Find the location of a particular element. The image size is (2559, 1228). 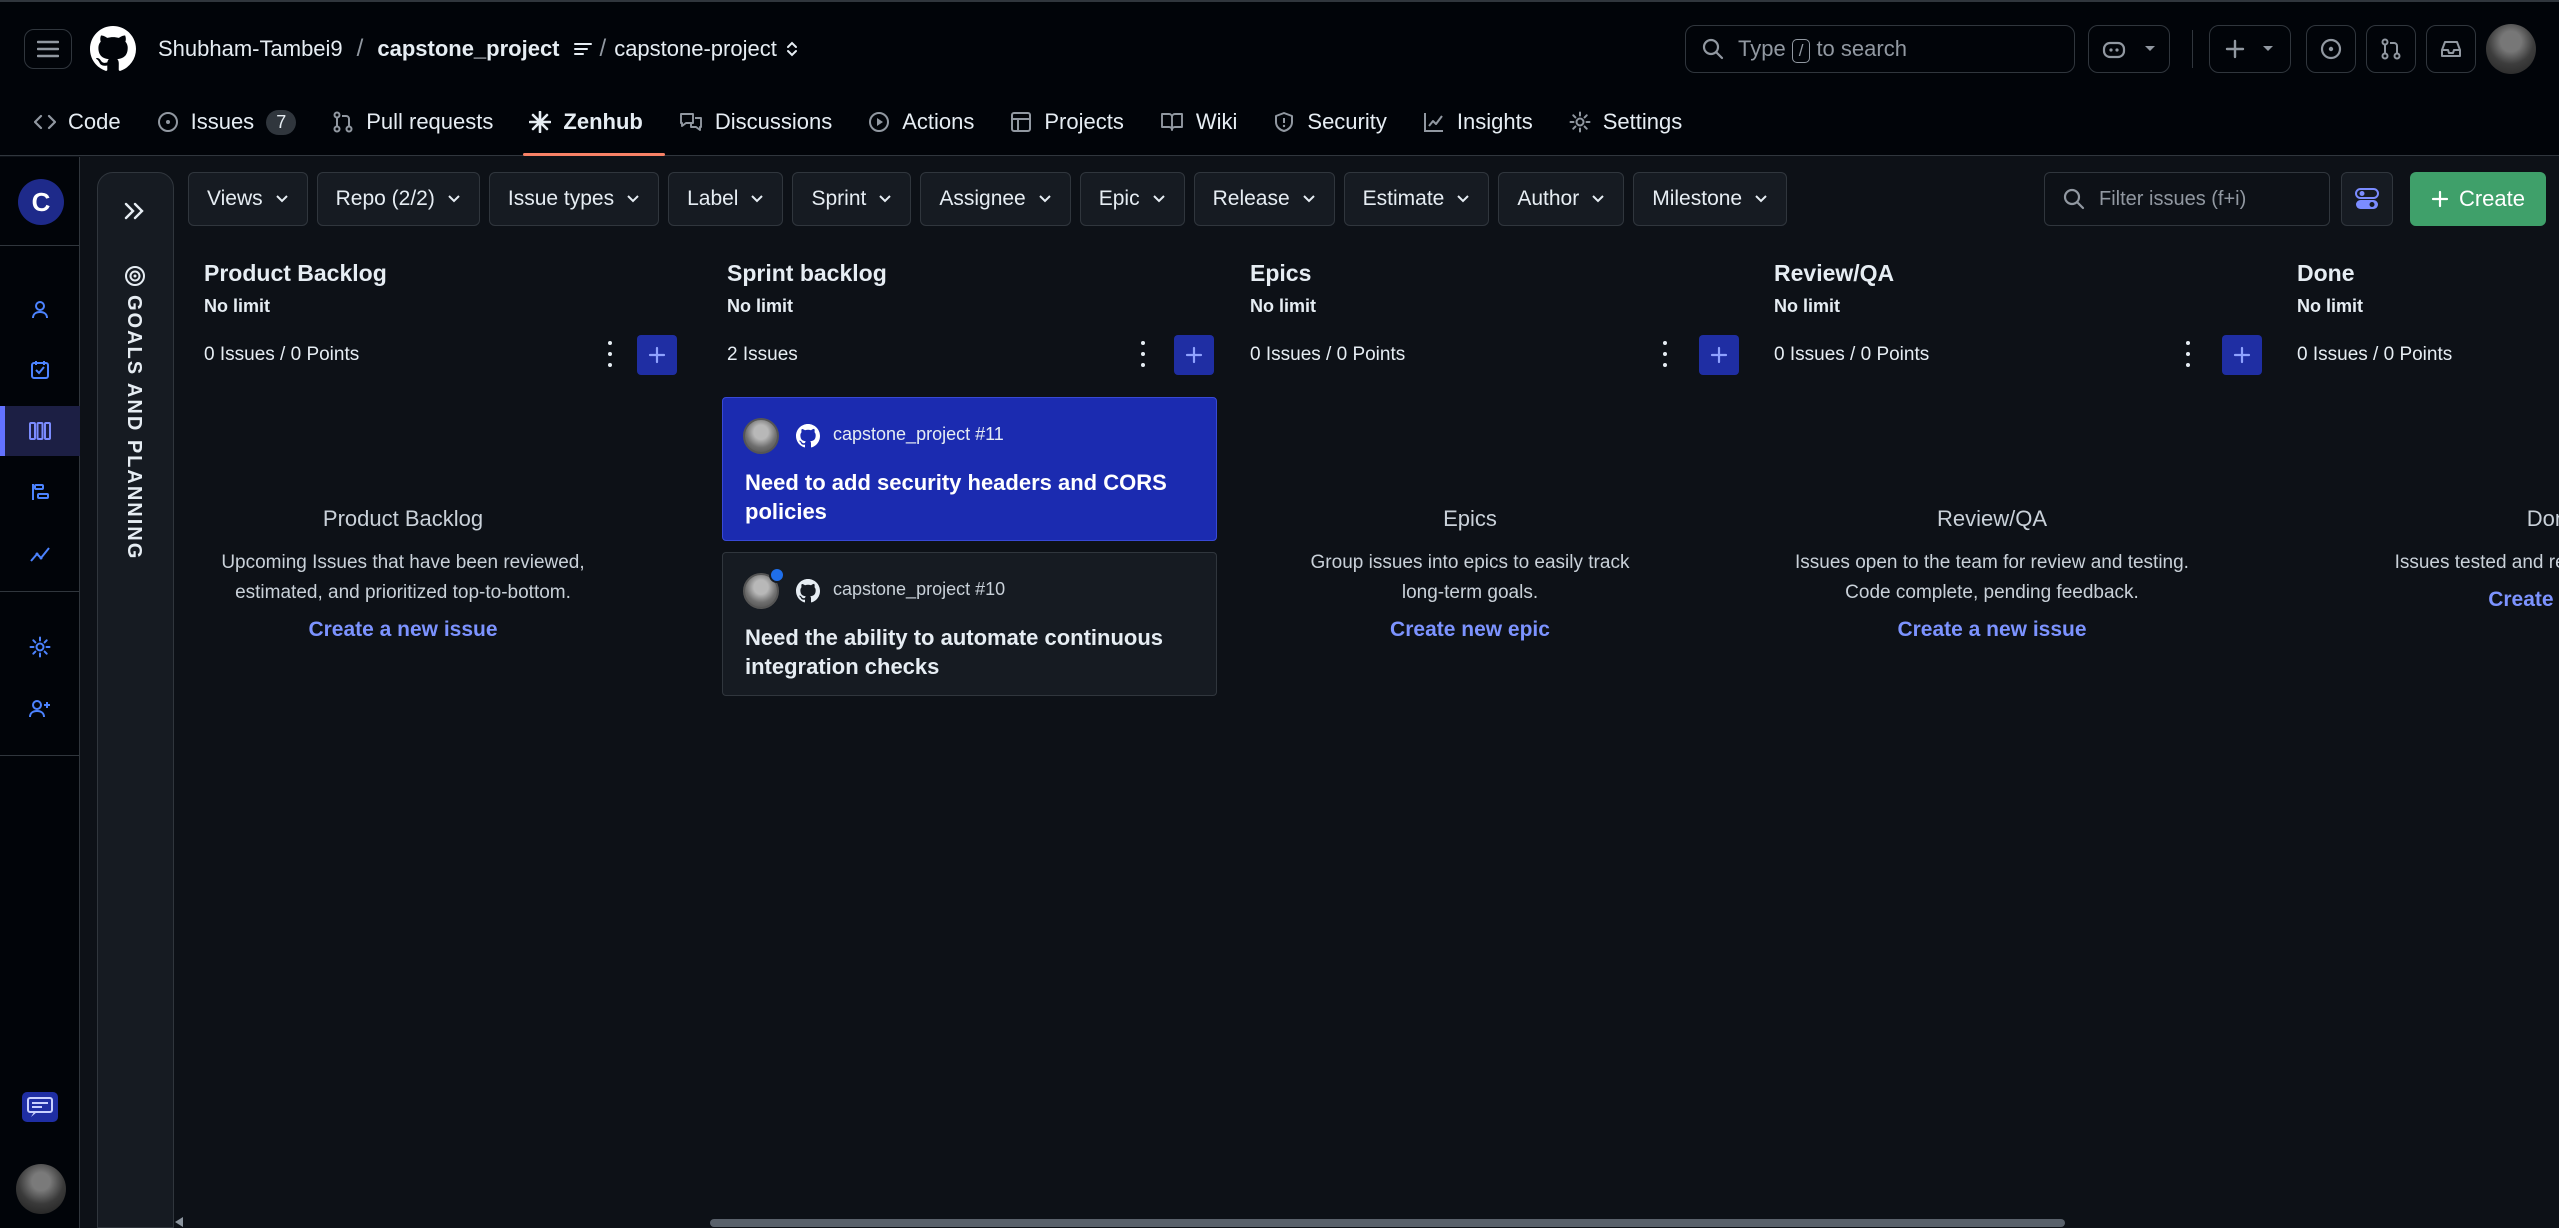

workspace-avatar: C is located at coordinates (41, 202).